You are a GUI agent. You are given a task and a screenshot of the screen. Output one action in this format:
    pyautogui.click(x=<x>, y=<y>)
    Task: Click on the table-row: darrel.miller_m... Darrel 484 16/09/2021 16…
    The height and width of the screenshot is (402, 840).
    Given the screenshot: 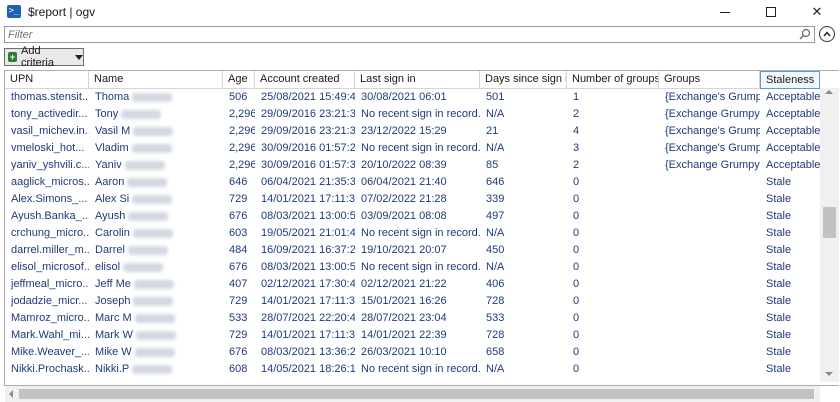 What is the action you would take?
    pyautogui.click(x=415, y=250)
    